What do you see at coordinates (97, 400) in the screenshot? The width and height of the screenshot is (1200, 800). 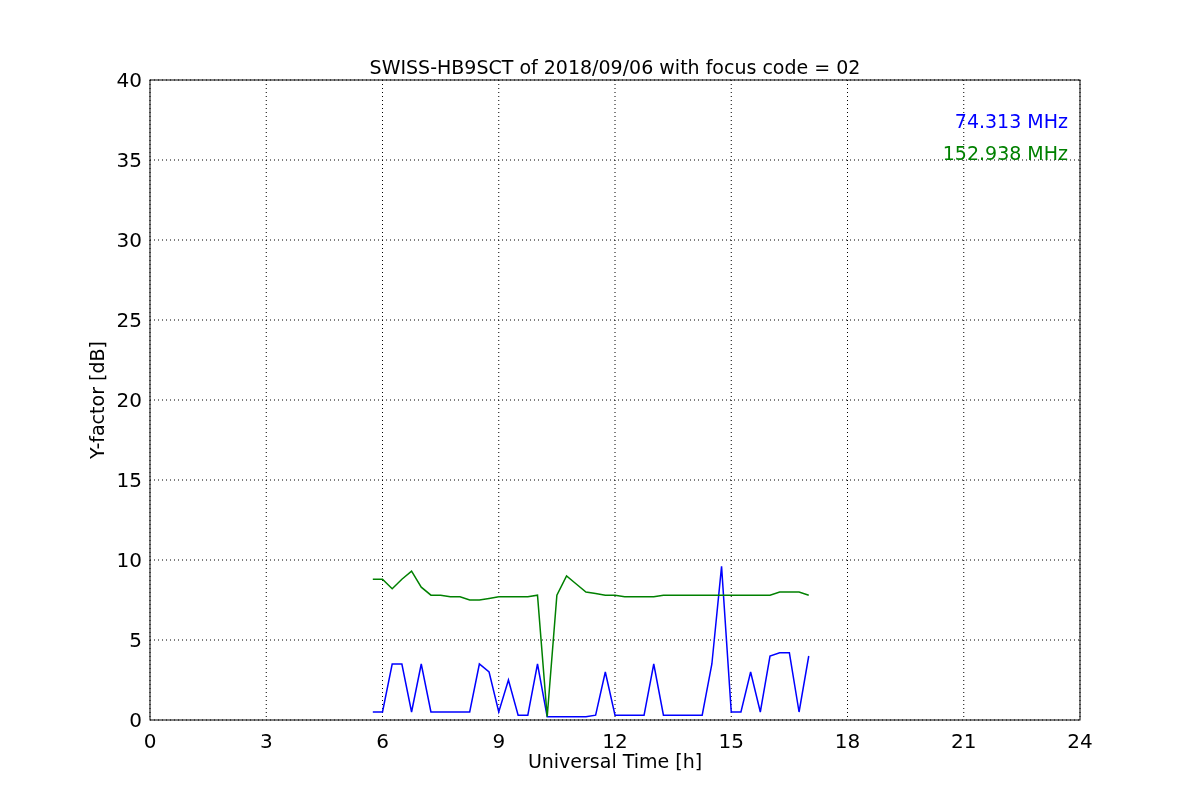 I see `y-axis-label: Y-factor [dB]` at bounding box center [97, 400].